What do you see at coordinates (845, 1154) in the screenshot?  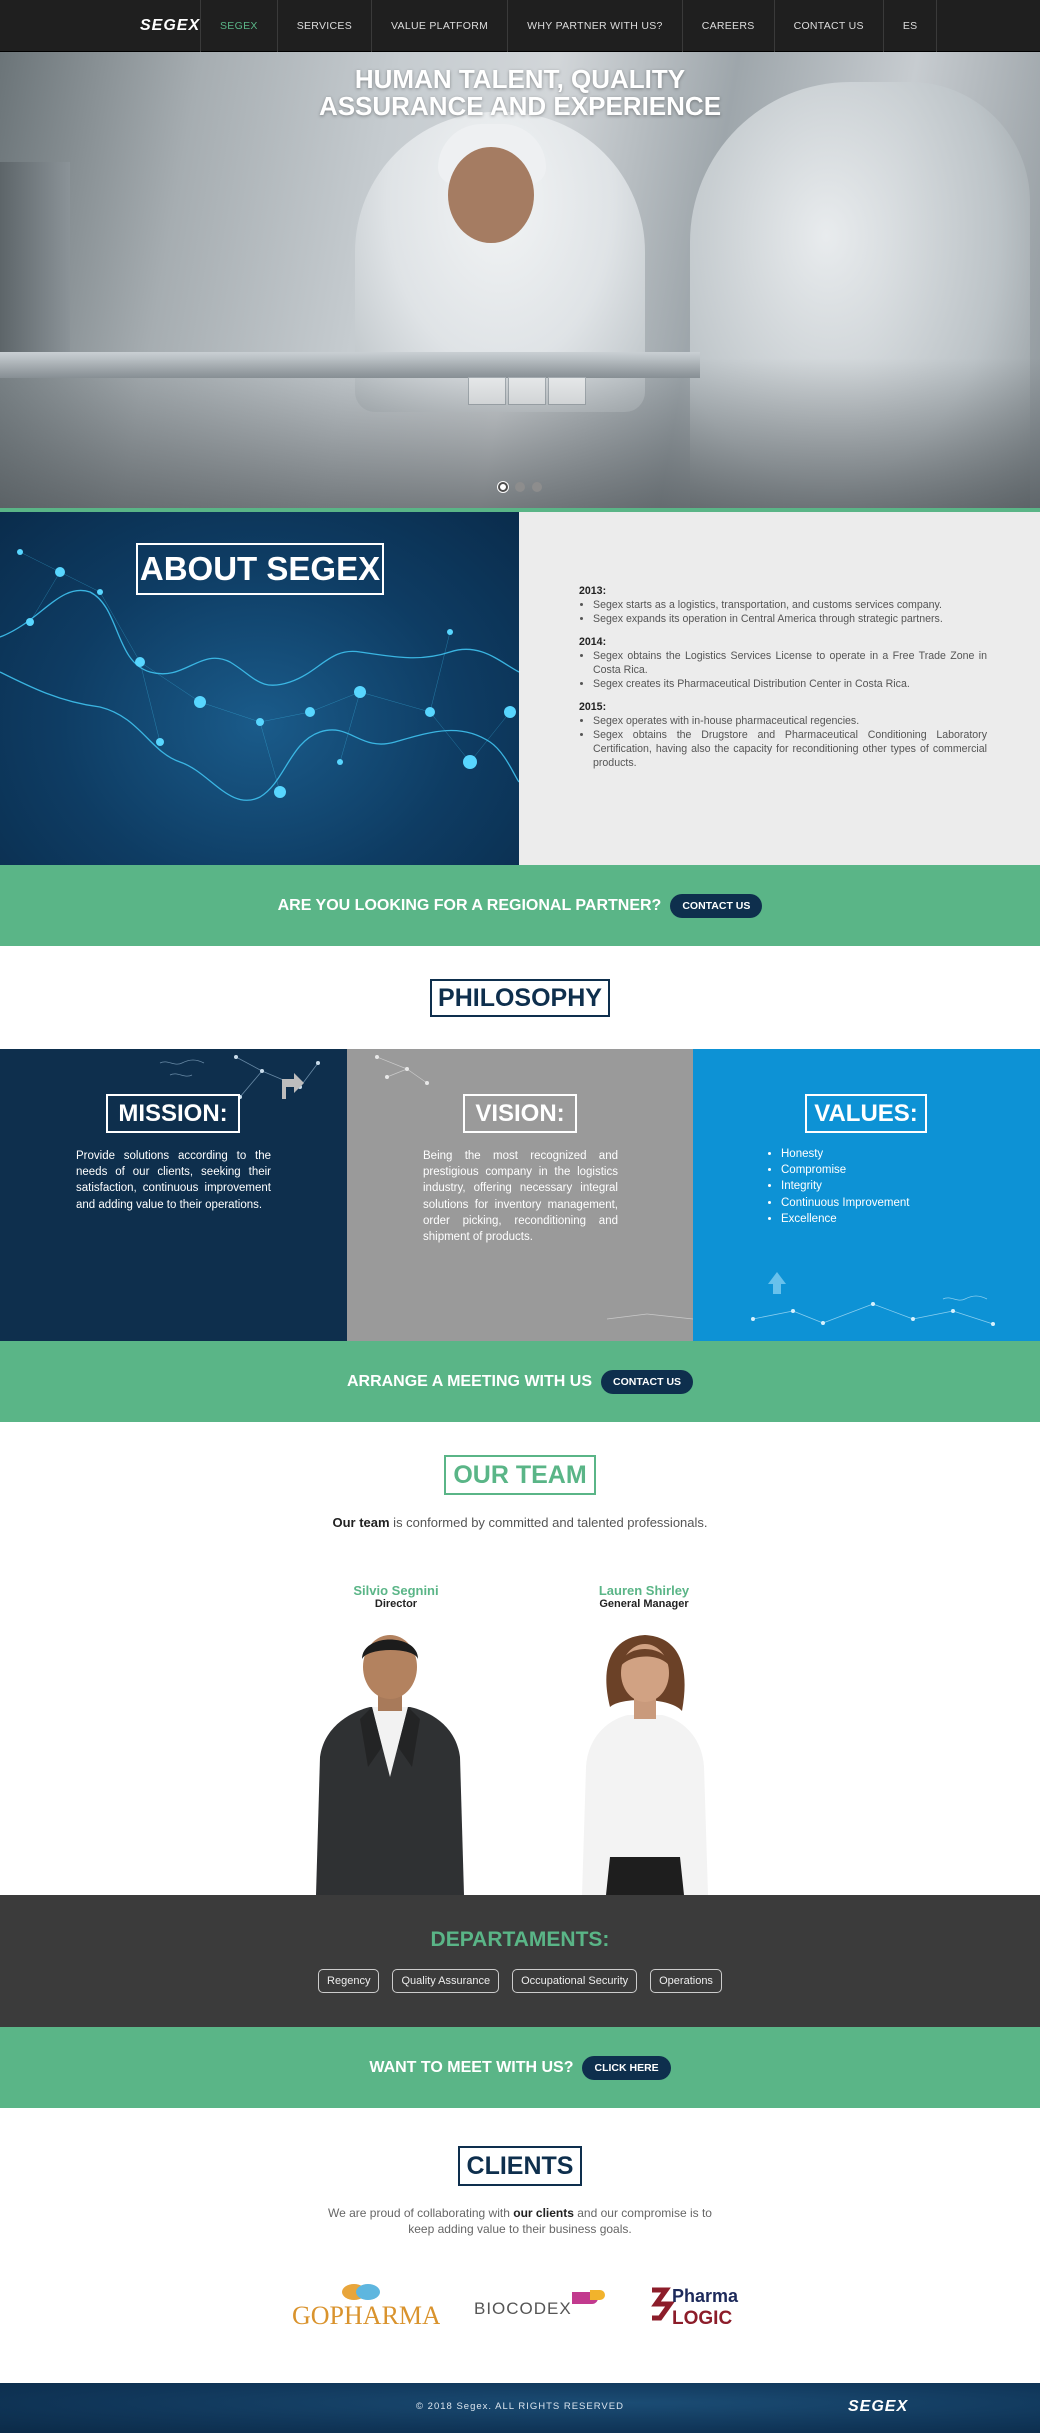 I see `values-item: Honesty` at bounding box center [845, 1154].